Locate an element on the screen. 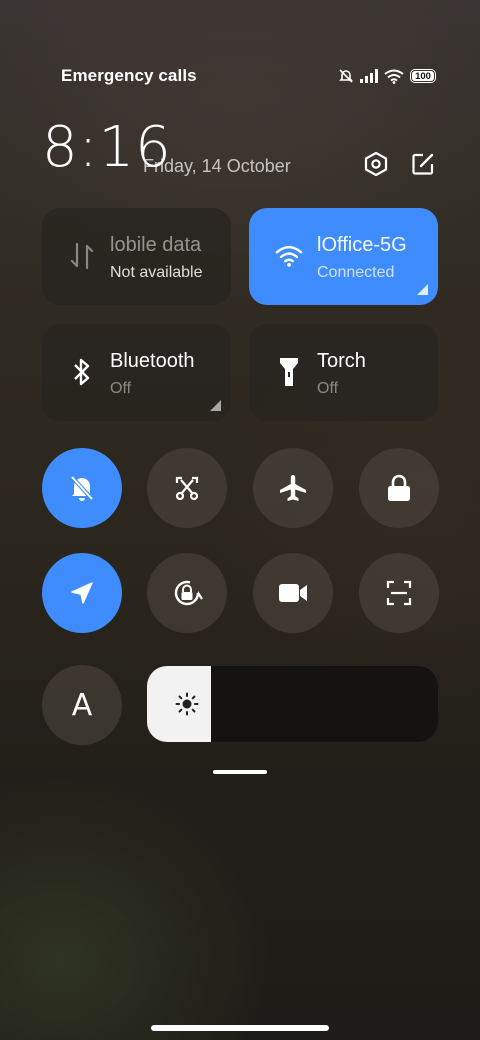 Image resolution: width=480 pixels, height=1040 pixels. date-text: Friday, 14 October is located at coordinates (217, 166).